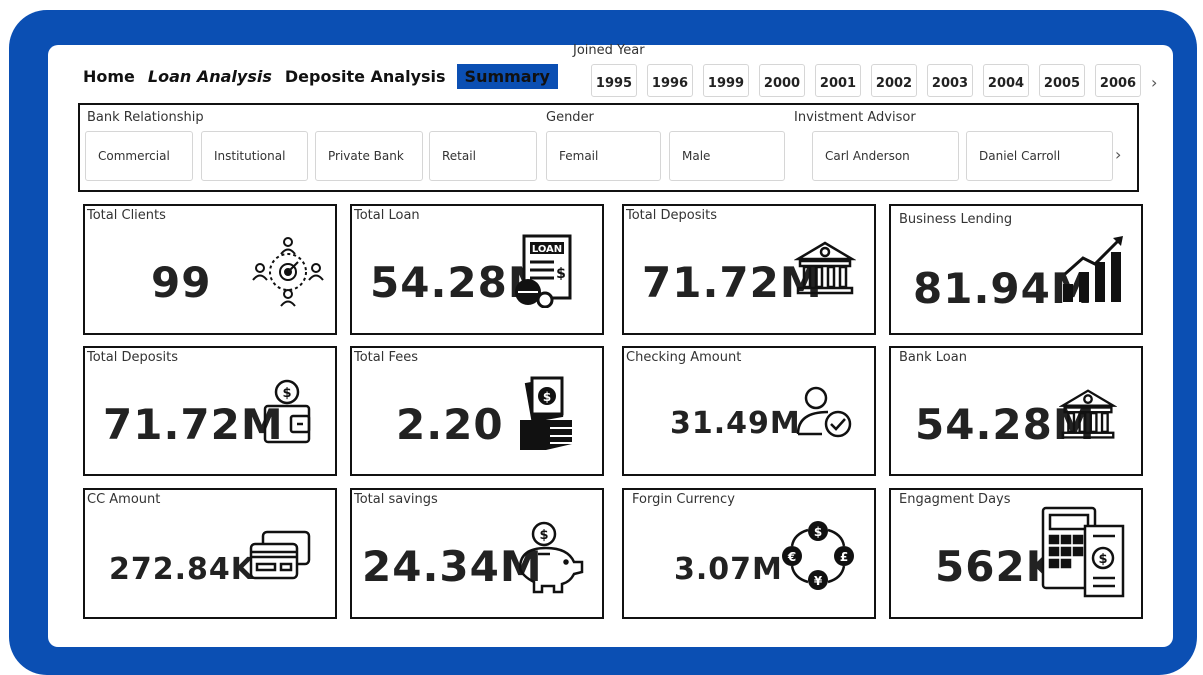 This screenshot has width=1203, height=675. Describe the element at coordinates (735, 423) in the screenshot. I see `card-value: 31.49M` at that location.